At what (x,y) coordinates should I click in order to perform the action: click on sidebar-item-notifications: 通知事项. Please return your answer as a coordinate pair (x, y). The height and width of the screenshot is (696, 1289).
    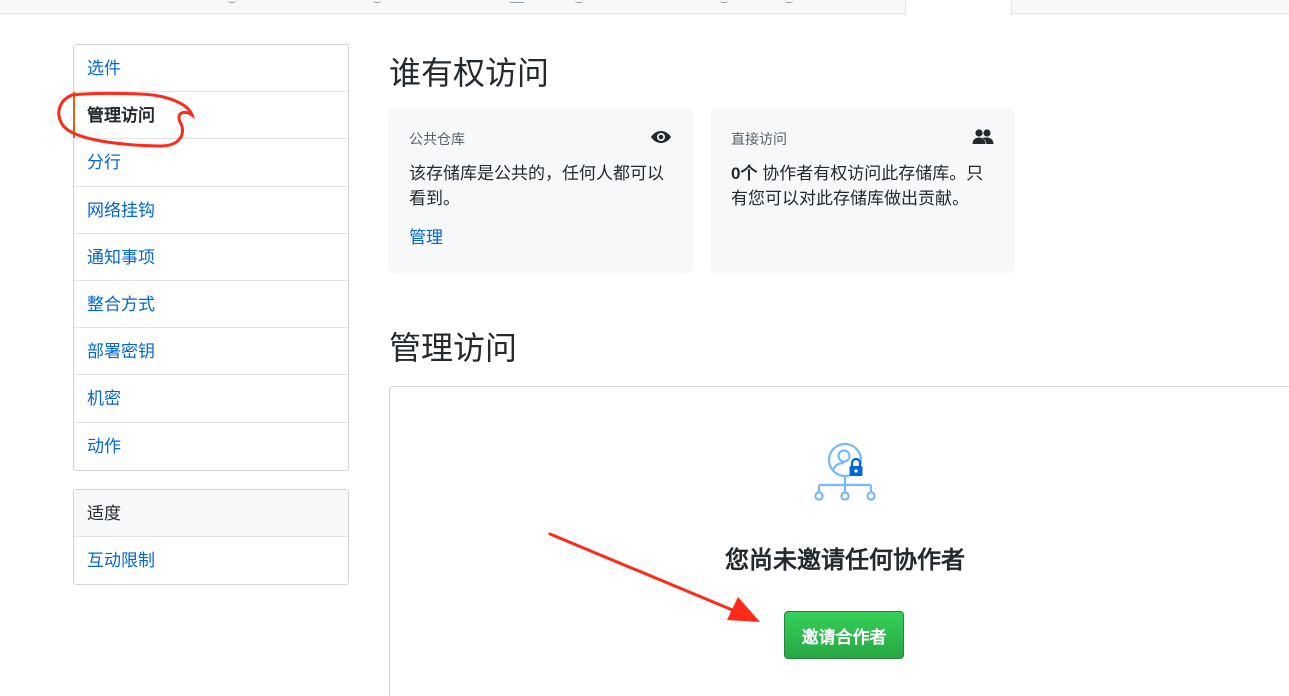
    Looking at the image, I should click on (211, 257).